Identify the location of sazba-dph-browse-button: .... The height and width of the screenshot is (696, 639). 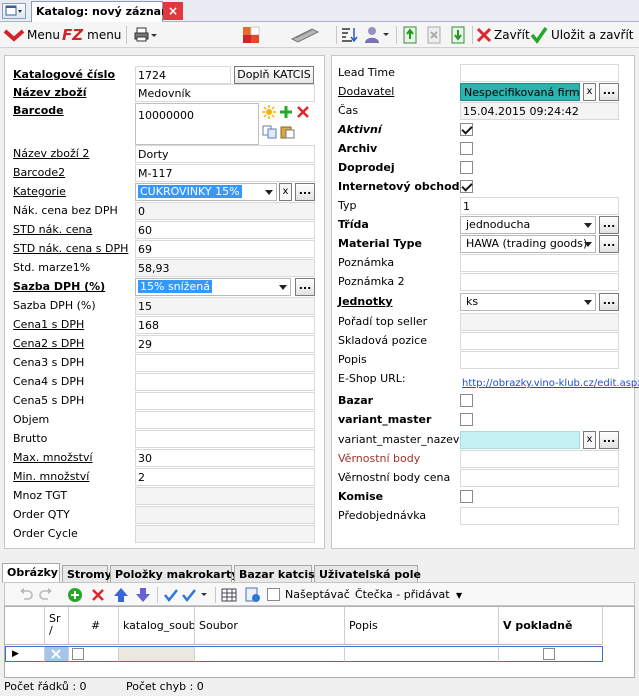
(305, 287).